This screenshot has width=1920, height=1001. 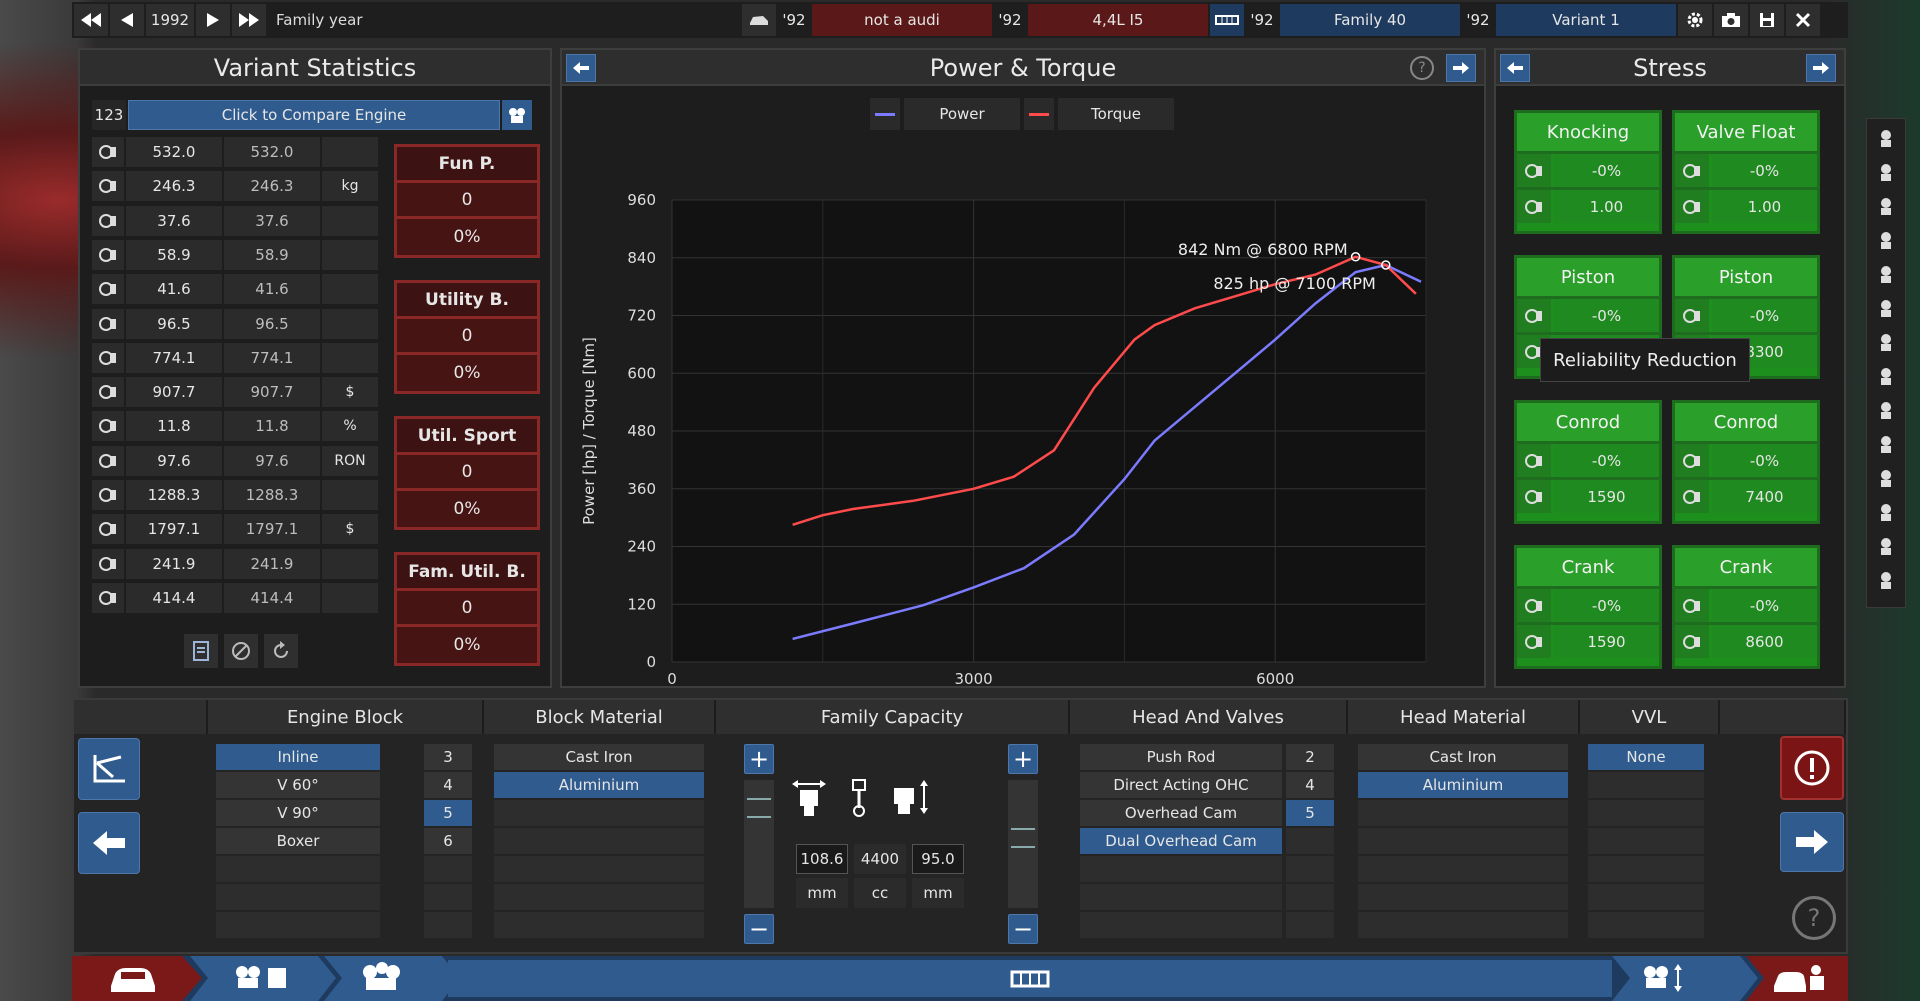 I want to click on plug-icon, so click(x=1886, y=546).